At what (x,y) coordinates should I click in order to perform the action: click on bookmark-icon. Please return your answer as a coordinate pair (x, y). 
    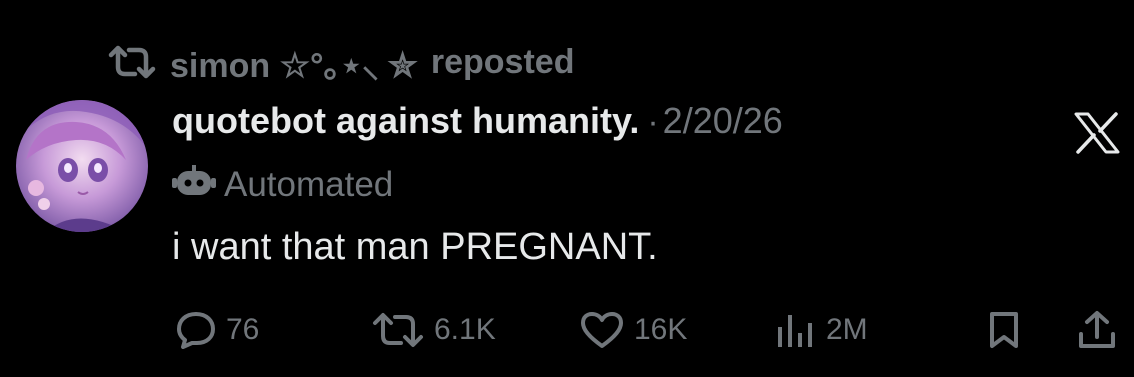
    Looking at the image, I should click on (1004, 330).